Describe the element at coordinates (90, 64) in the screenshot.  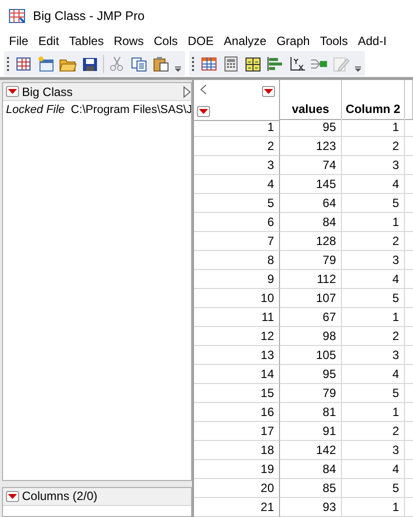
I see `save-icon` at that location.